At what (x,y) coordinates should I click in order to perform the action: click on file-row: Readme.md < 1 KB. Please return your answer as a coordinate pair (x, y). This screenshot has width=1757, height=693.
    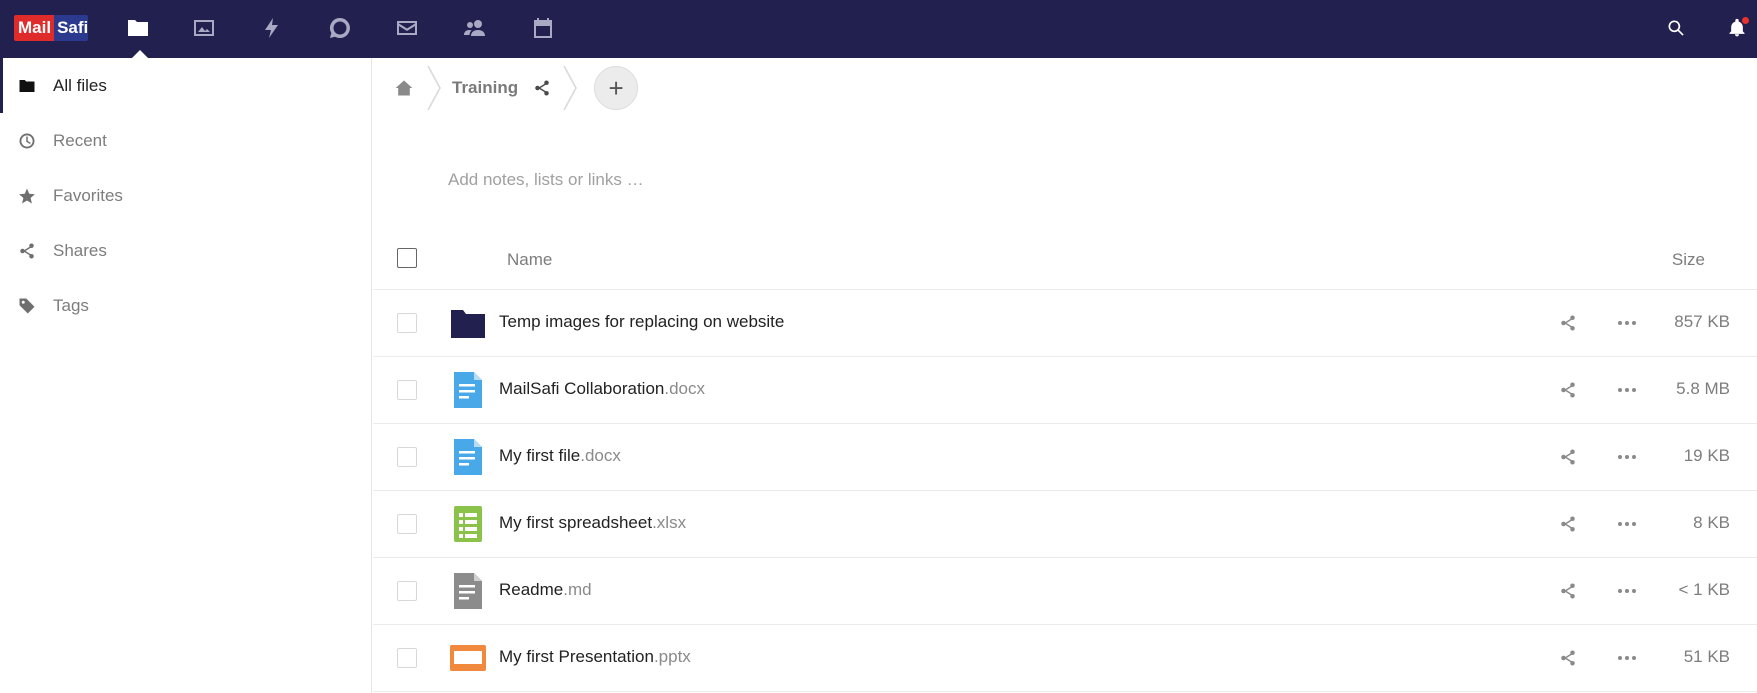
    Looking at the image, I should click on (1065, 591).